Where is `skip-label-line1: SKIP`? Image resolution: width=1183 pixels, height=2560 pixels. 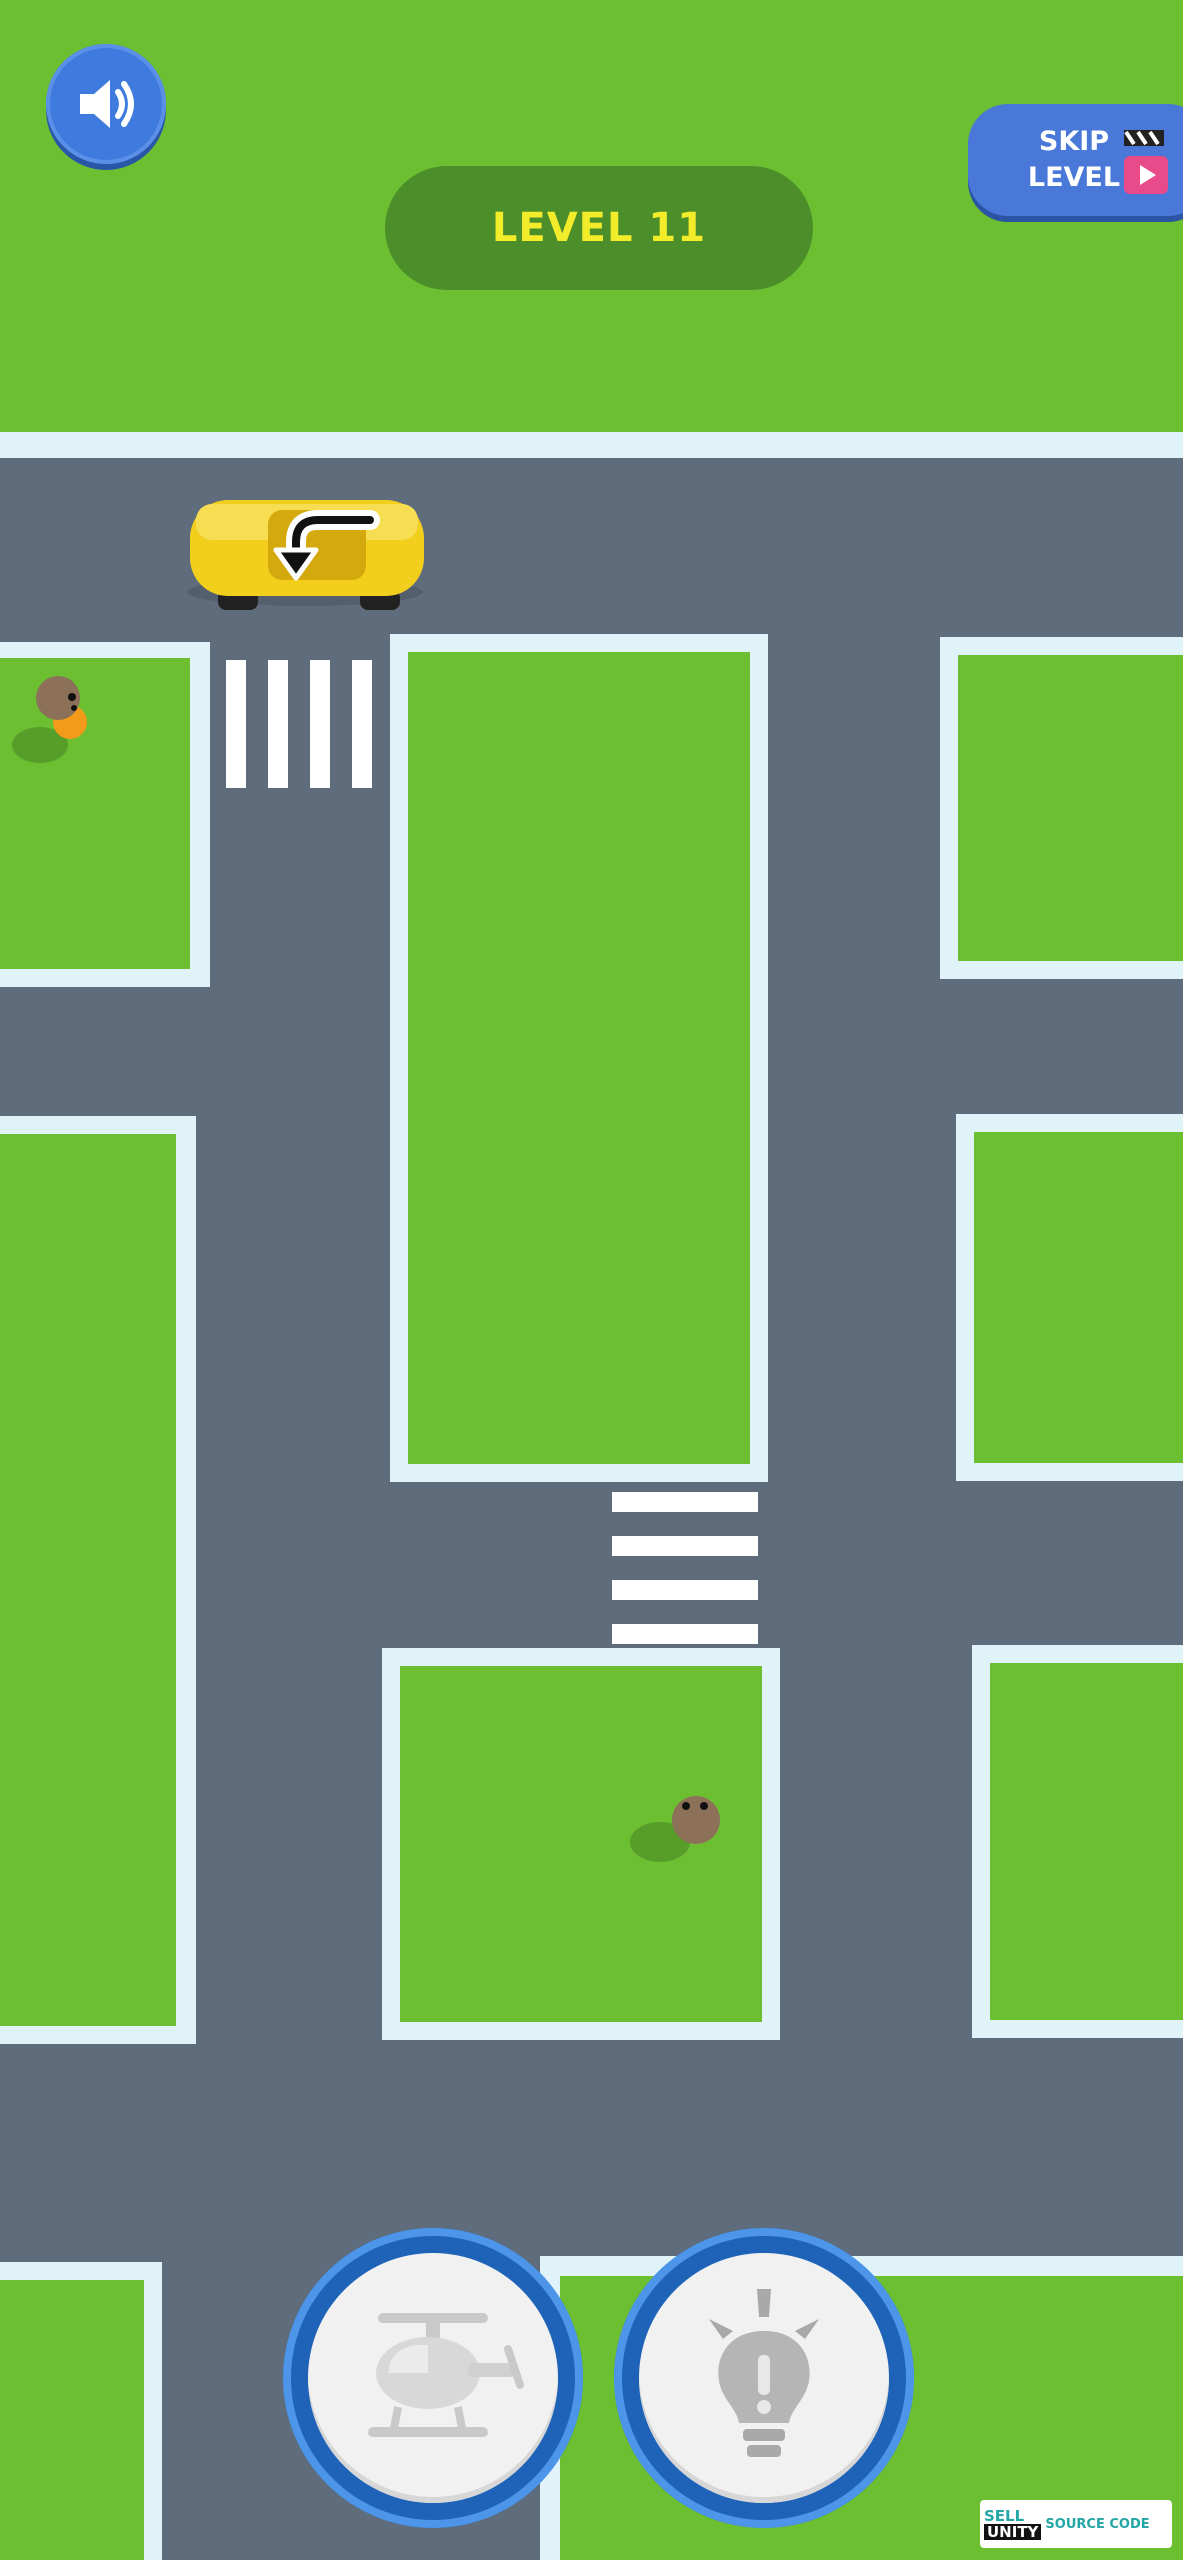 skip-label-line1: SKIP is located at coordinates (1074, 141).